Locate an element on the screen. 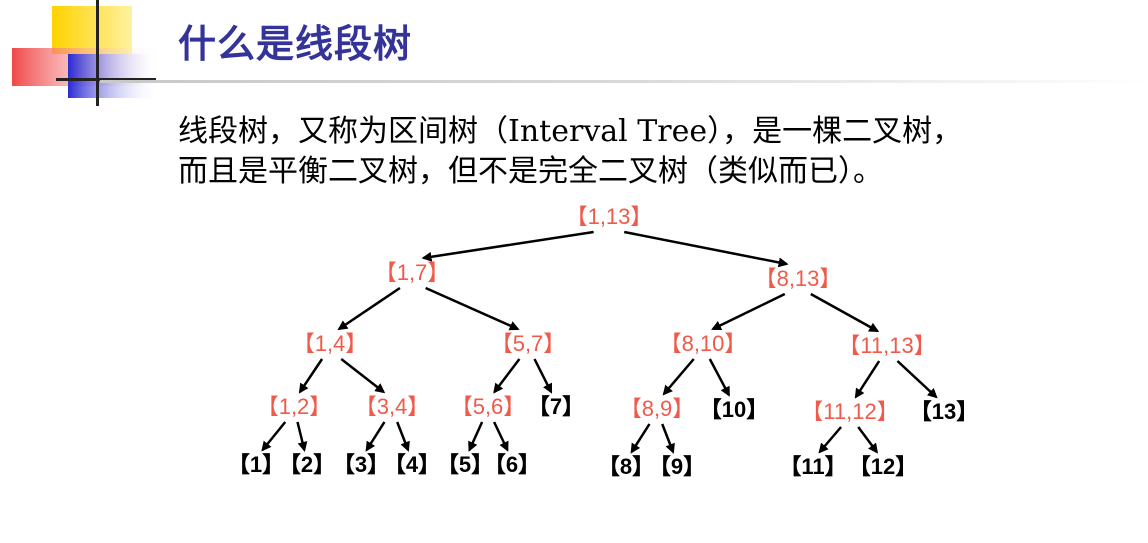 The image size is (1148, 543). tree-node-n2: 【2】 is located at coordinates (307, 464).